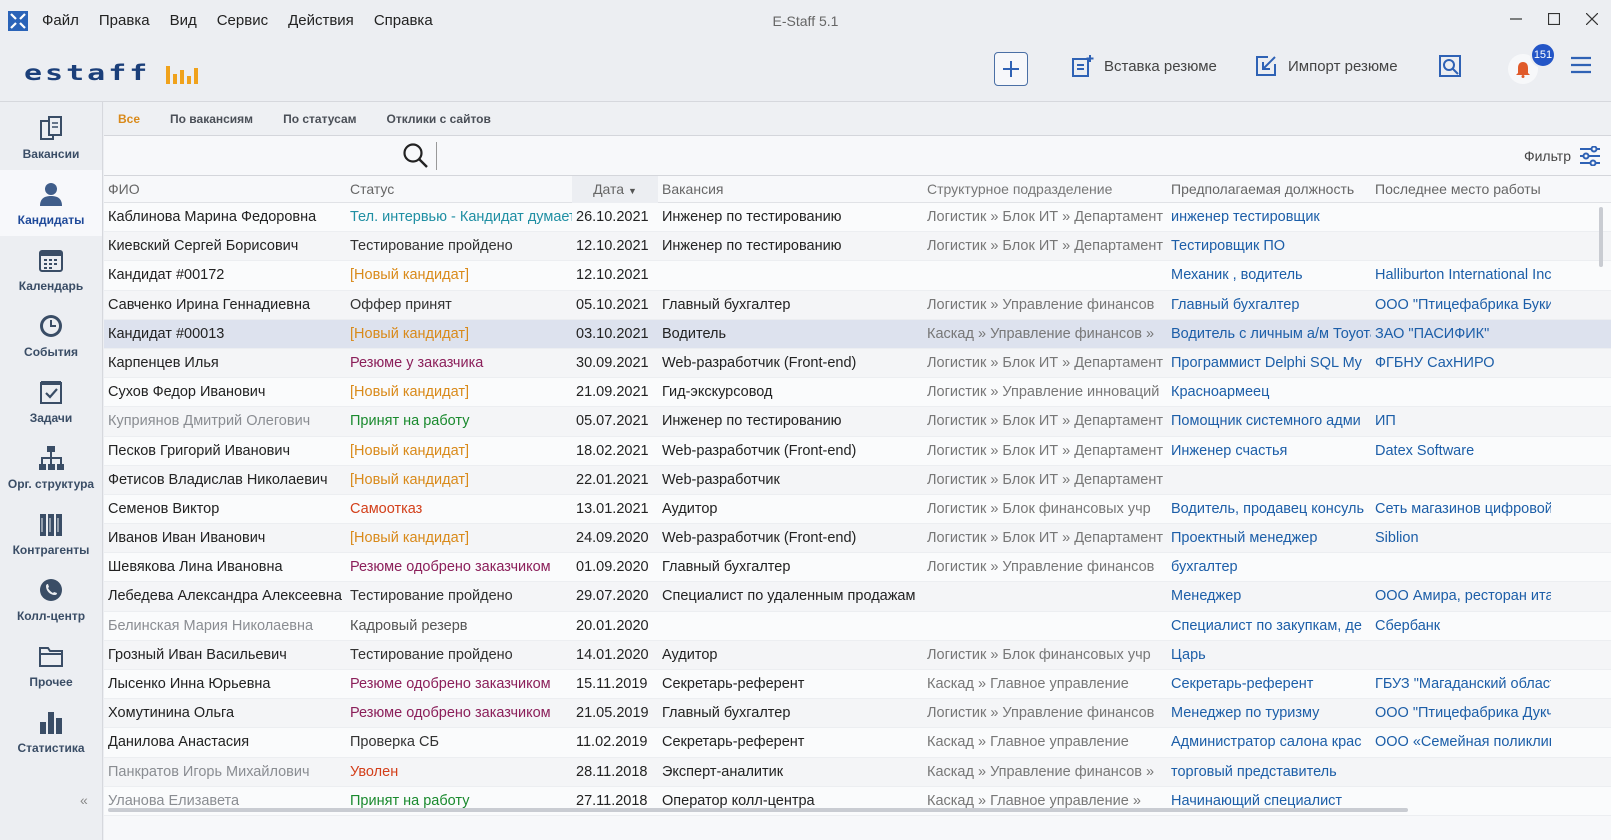  Describe the element at coordinates (1326, 66) in the screenshot. I see `import-resume-button: Импорт резюме` at that location.